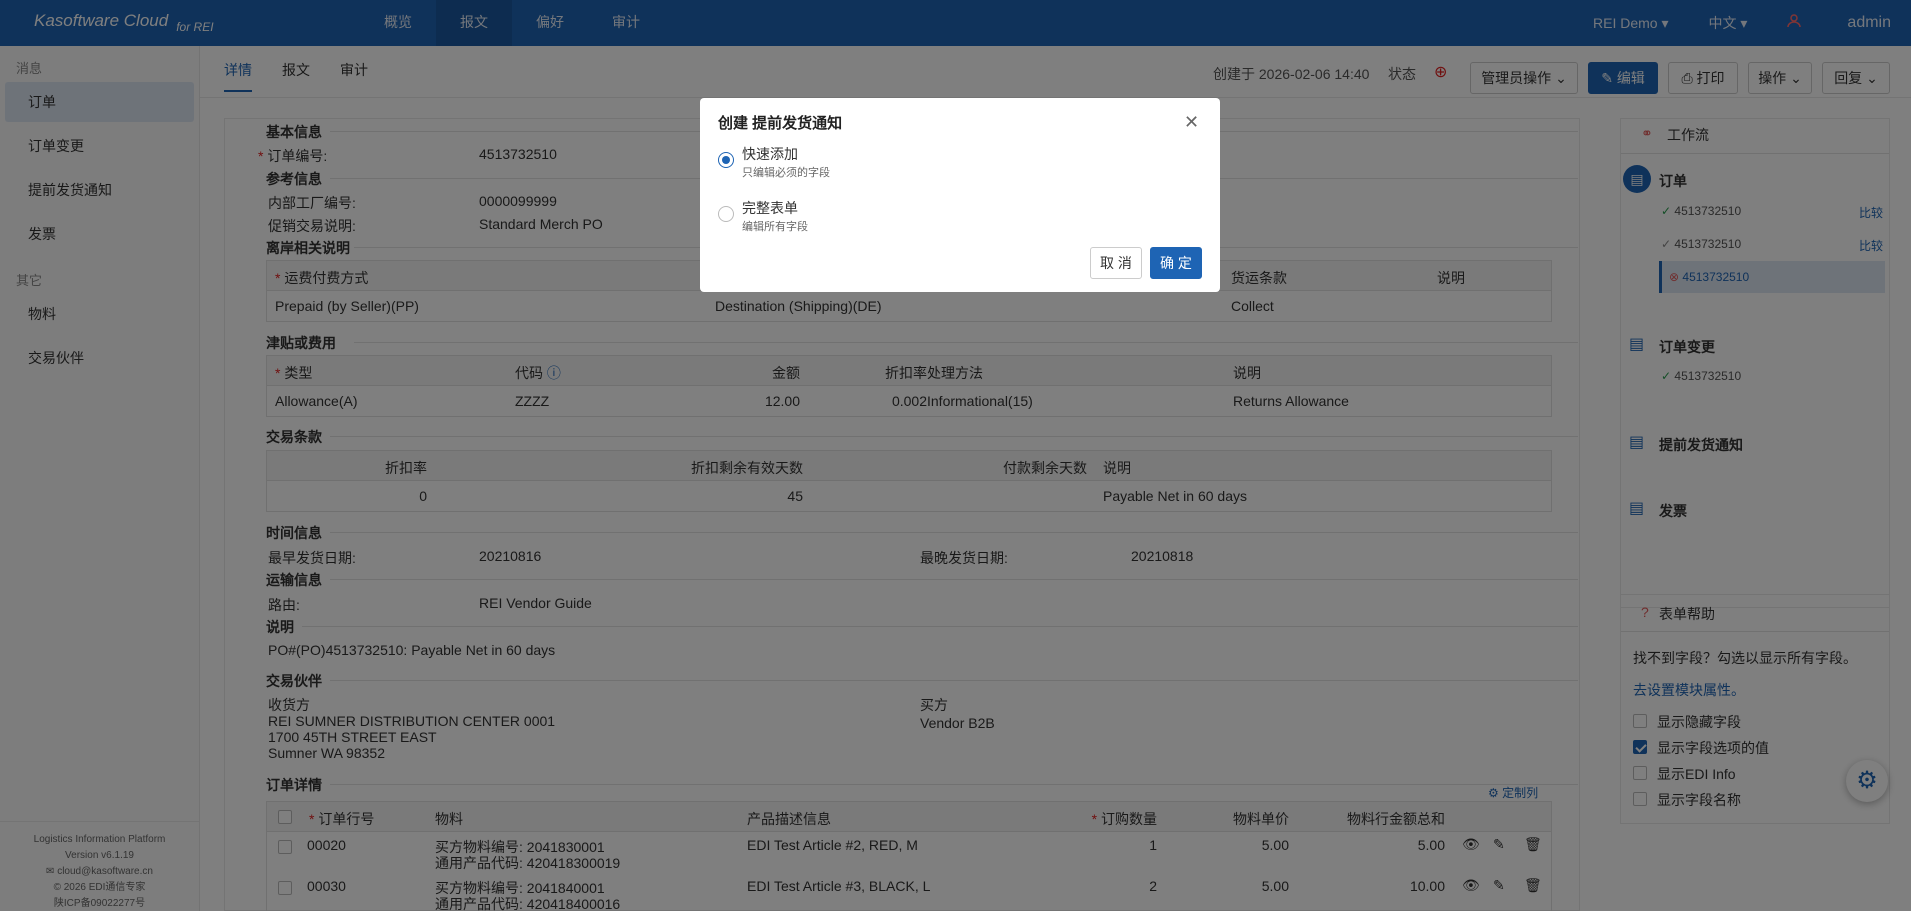 Image resolution: width=1911 pixels, height=911 pixels. I want to click on cancel-button: 取 消, so click(1116, 263).